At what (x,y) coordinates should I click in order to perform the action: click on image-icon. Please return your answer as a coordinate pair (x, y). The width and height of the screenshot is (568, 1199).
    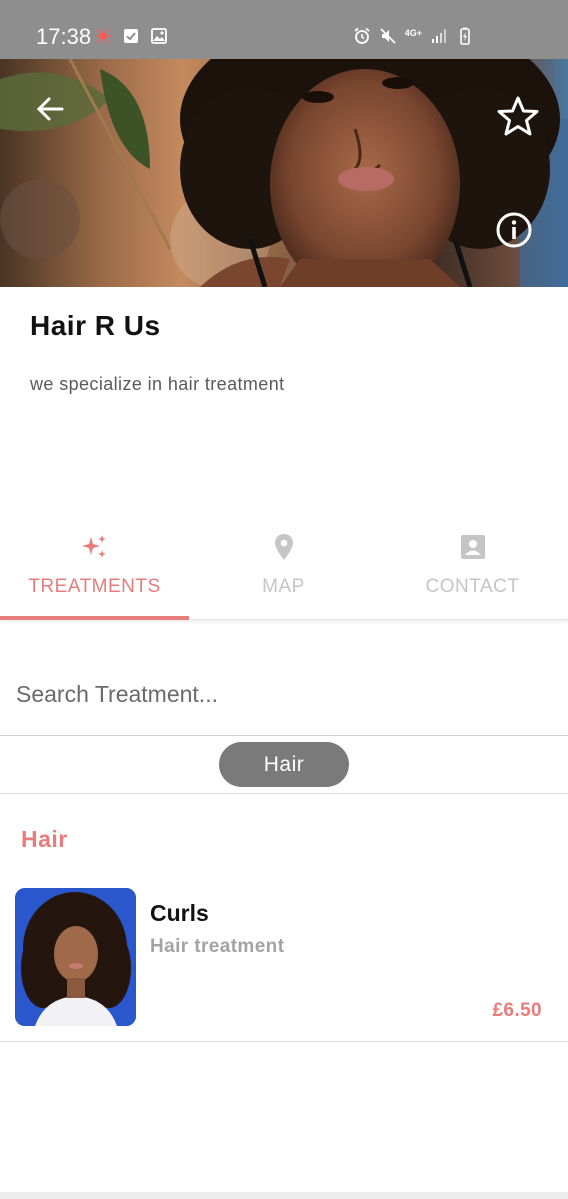
    Looking at the image, I should click on (159, 36).